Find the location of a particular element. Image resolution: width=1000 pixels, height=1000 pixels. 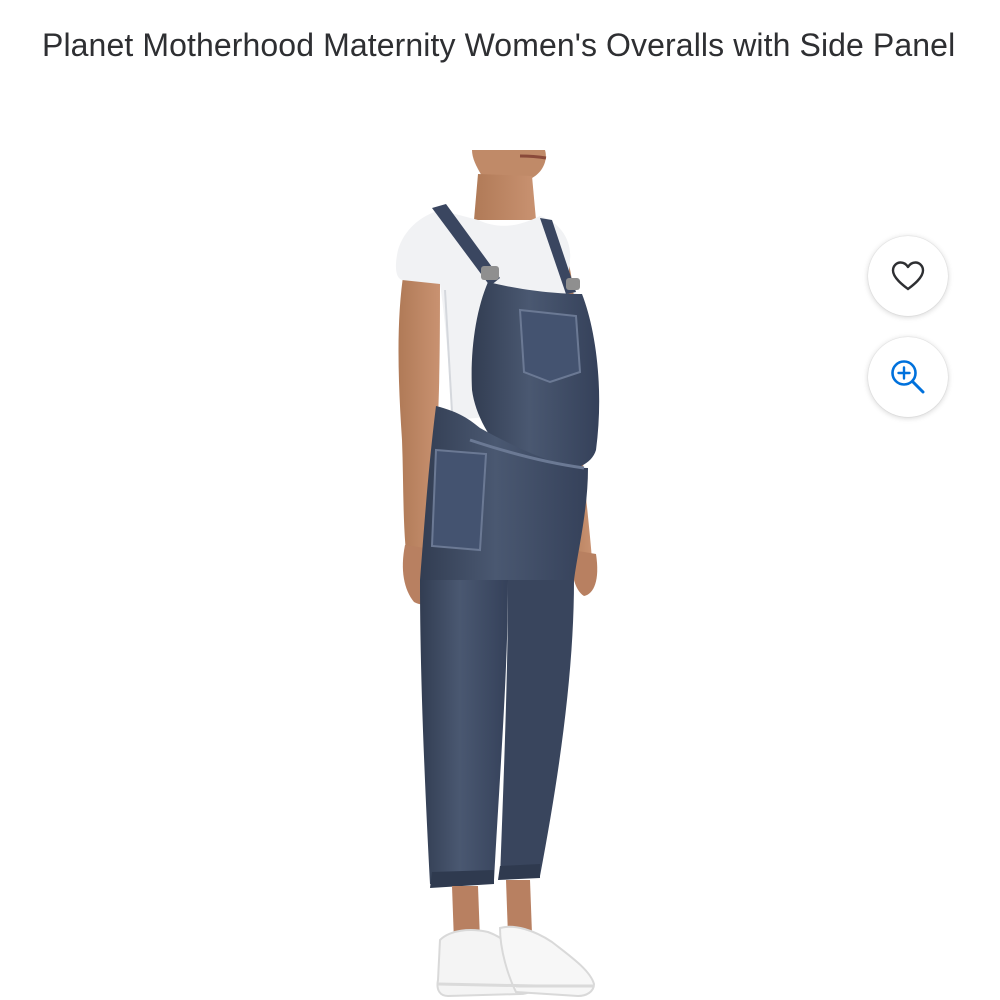

zoom-in-icon is located at coordinates (908, 377).